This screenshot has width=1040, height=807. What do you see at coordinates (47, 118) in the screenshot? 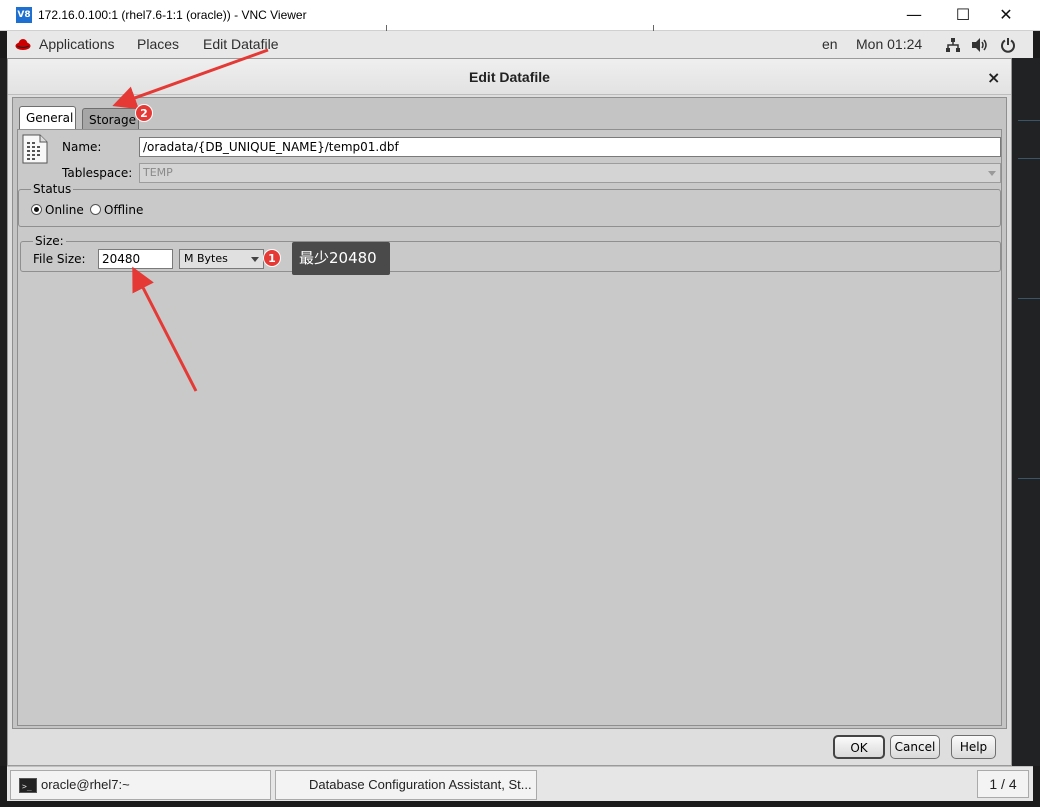
I see `tab-general: General` at bounding box center [47, 118].